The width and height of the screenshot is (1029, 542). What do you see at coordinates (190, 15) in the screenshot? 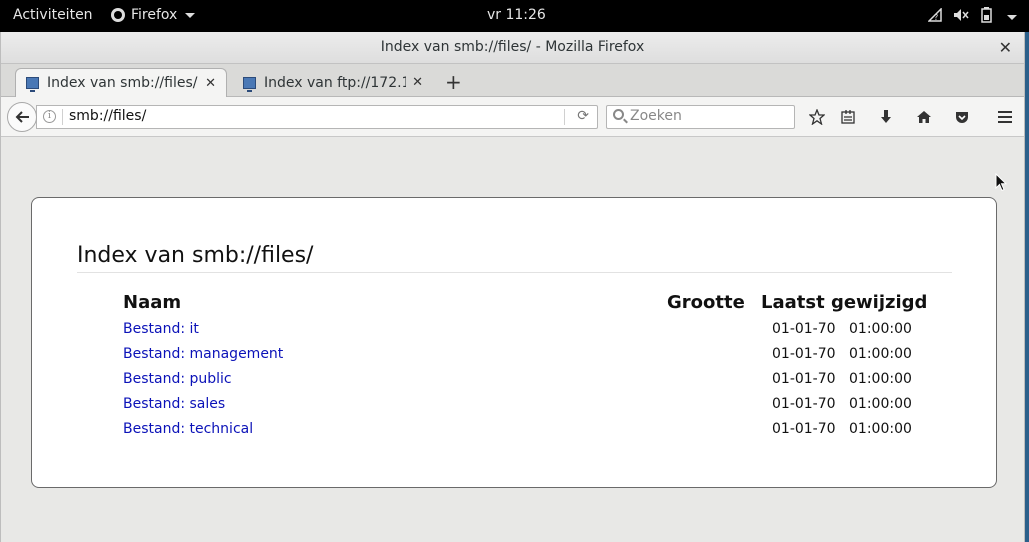
I see `chevron-down-icon` at bounding box center [190, 15].